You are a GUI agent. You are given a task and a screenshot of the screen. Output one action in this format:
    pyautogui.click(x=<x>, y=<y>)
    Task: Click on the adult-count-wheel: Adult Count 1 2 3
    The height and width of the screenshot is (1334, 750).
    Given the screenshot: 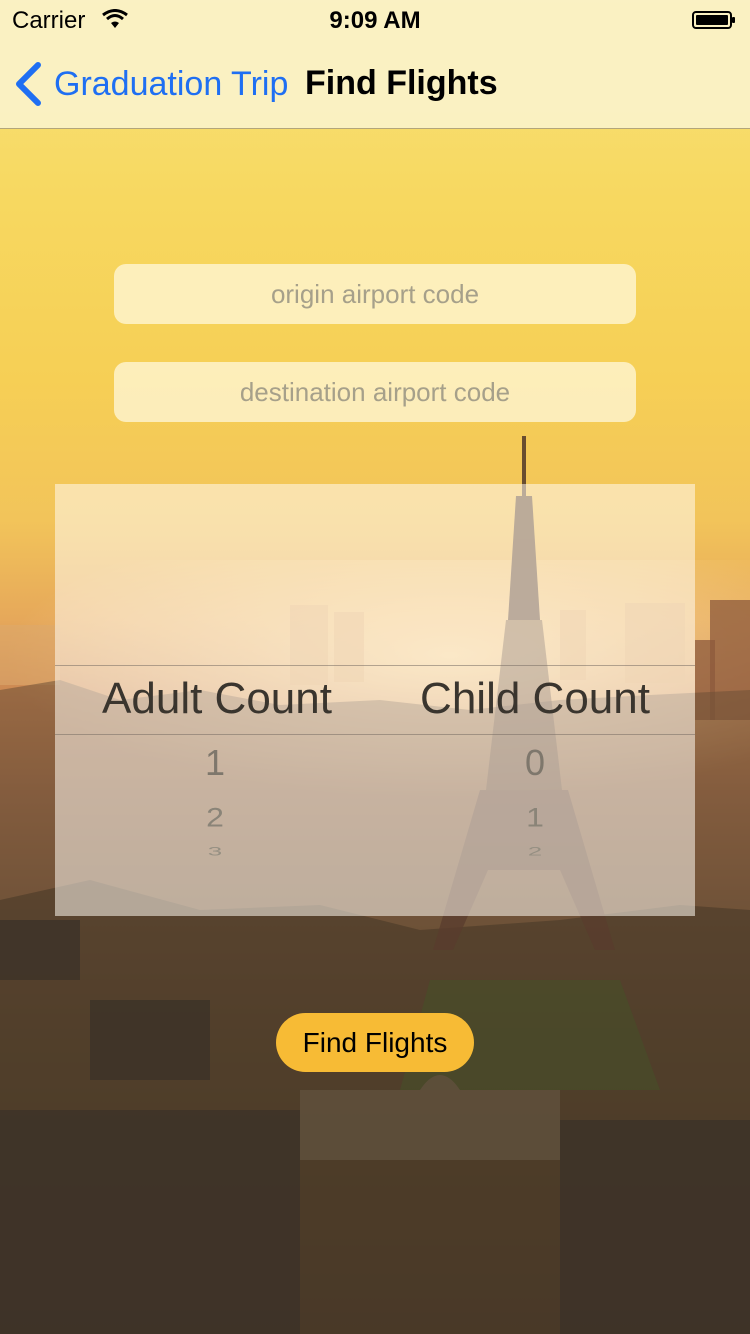 What is the action you would take?
    pyautogui.click(x=215, y=700)
    